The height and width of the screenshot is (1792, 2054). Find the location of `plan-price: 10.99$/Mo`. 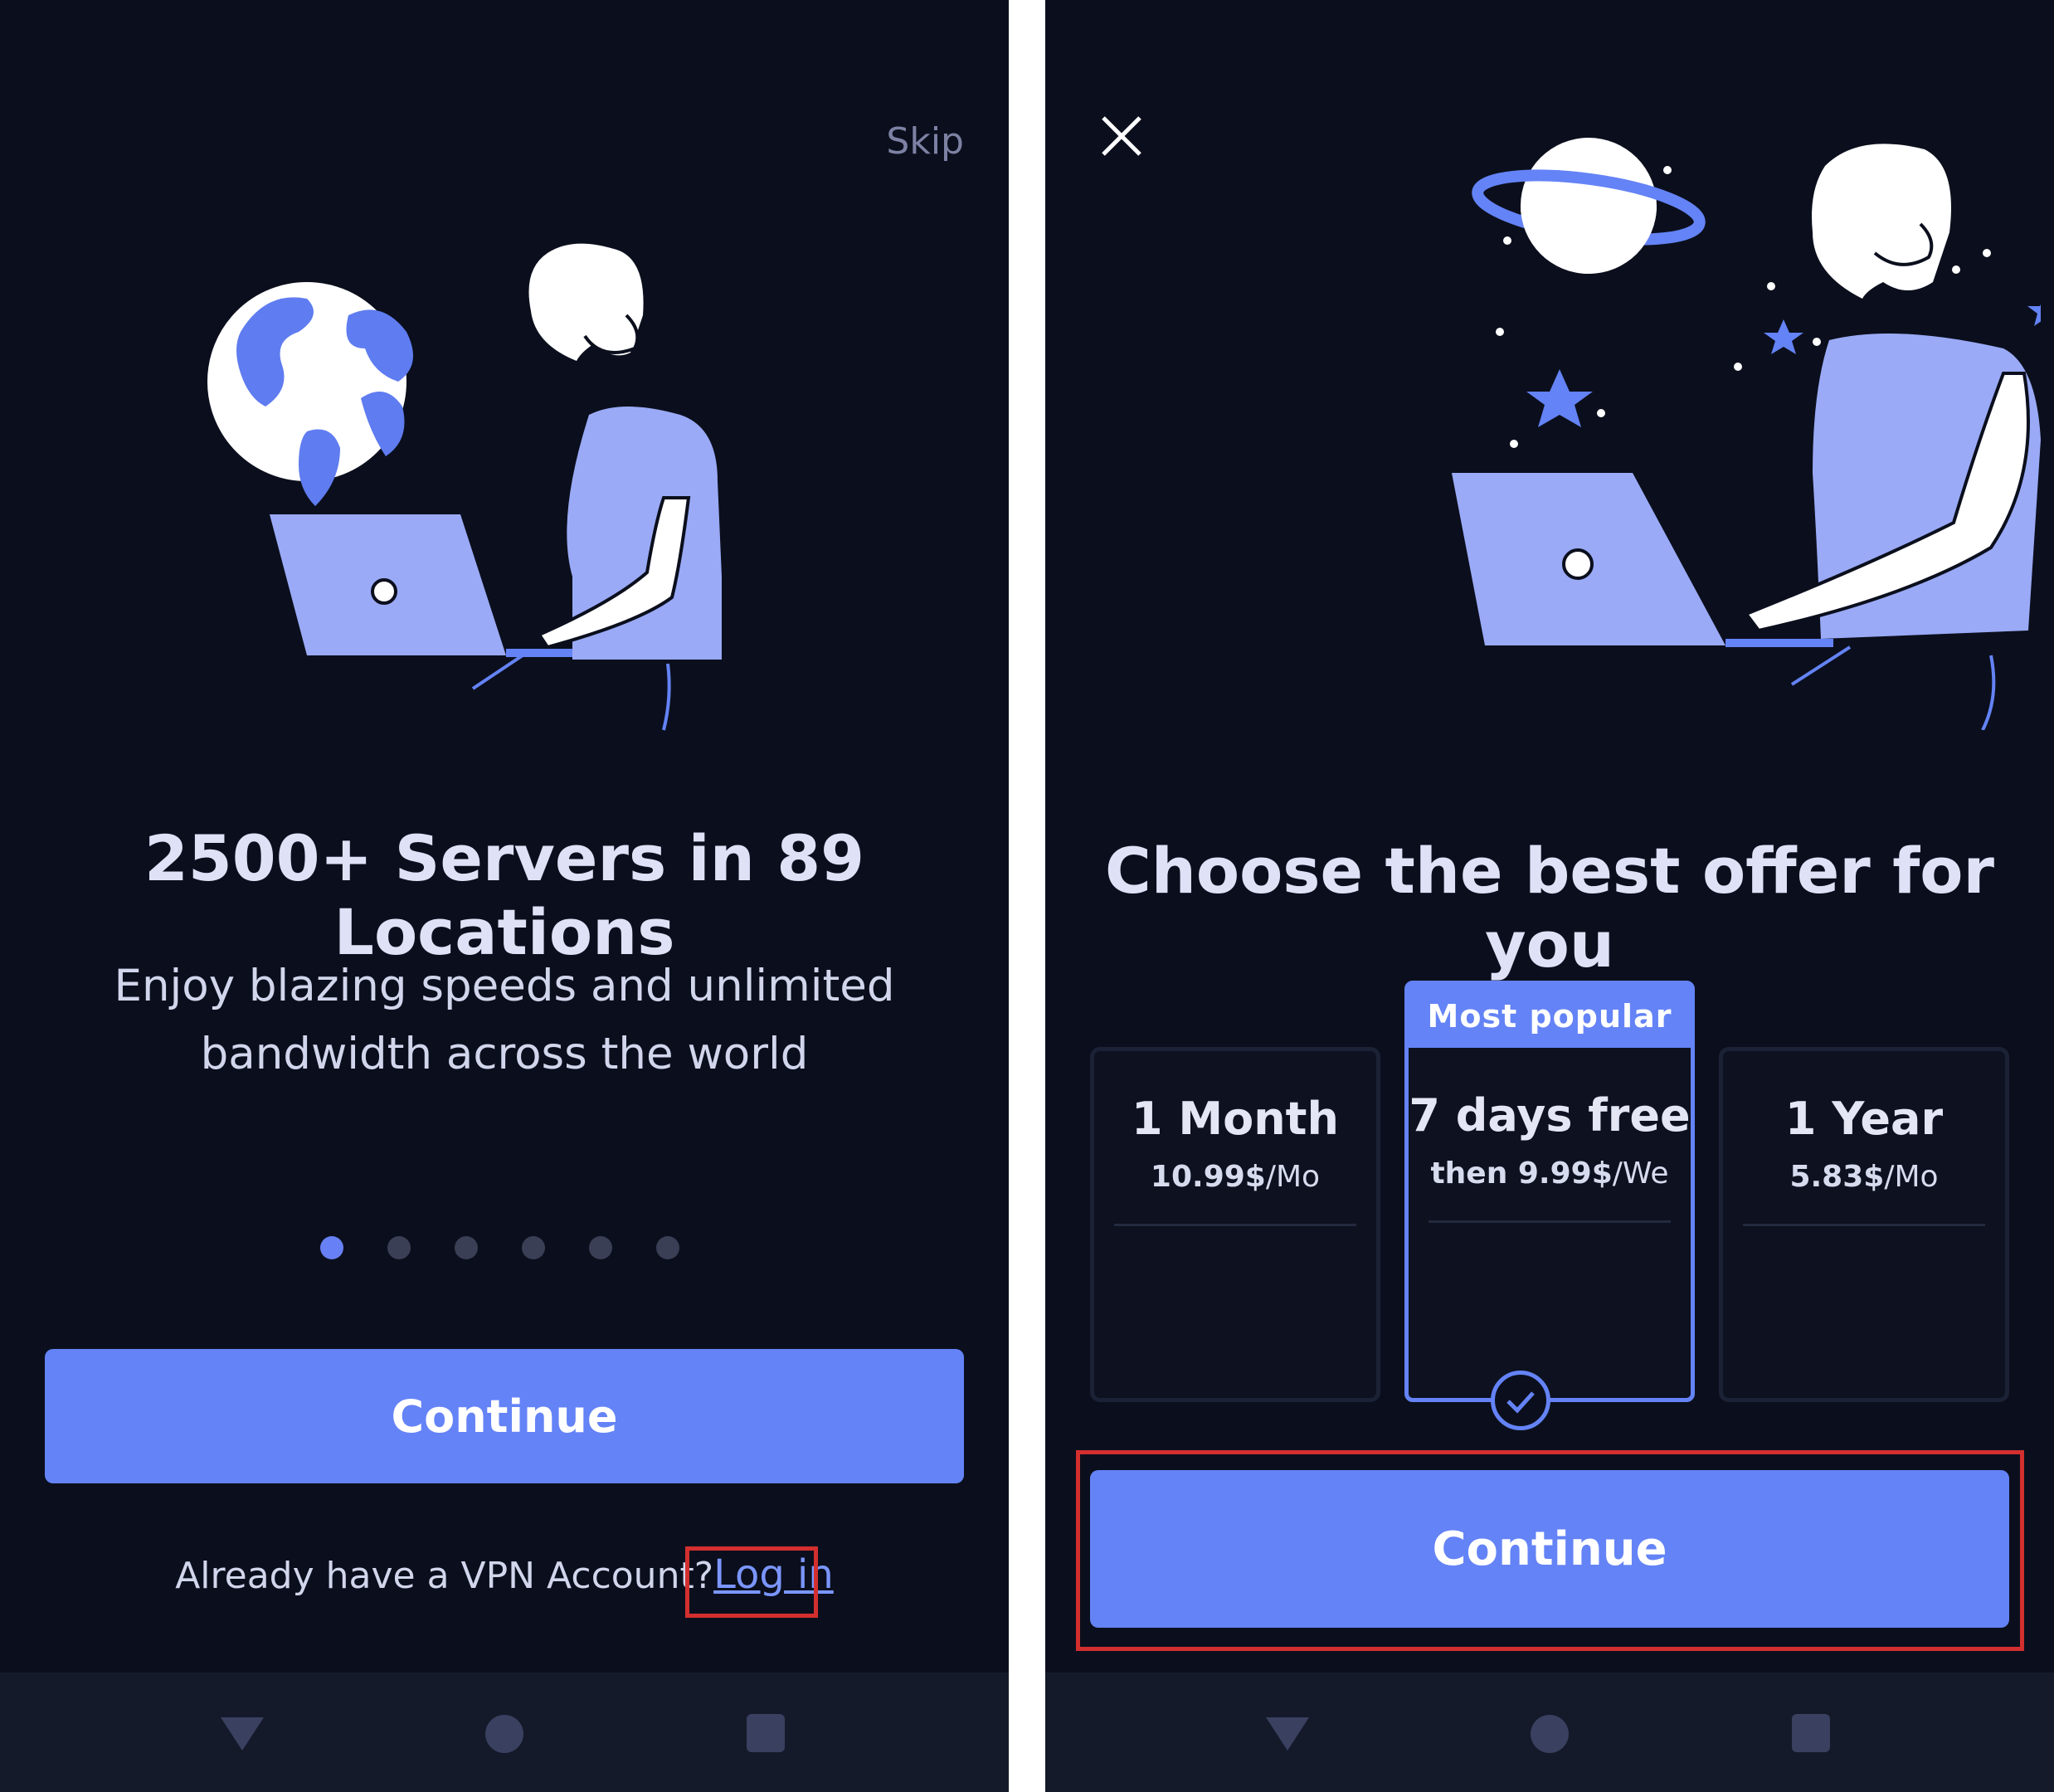

plan-price: 10.99$/Mo is located at coordinates (1235, 1177).